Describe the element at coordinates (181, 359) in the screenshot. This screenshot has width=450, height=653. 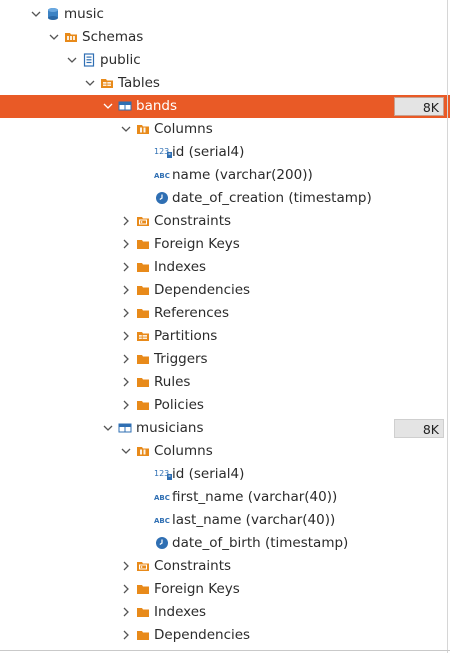
I see `node-label: Triggers` at that location.